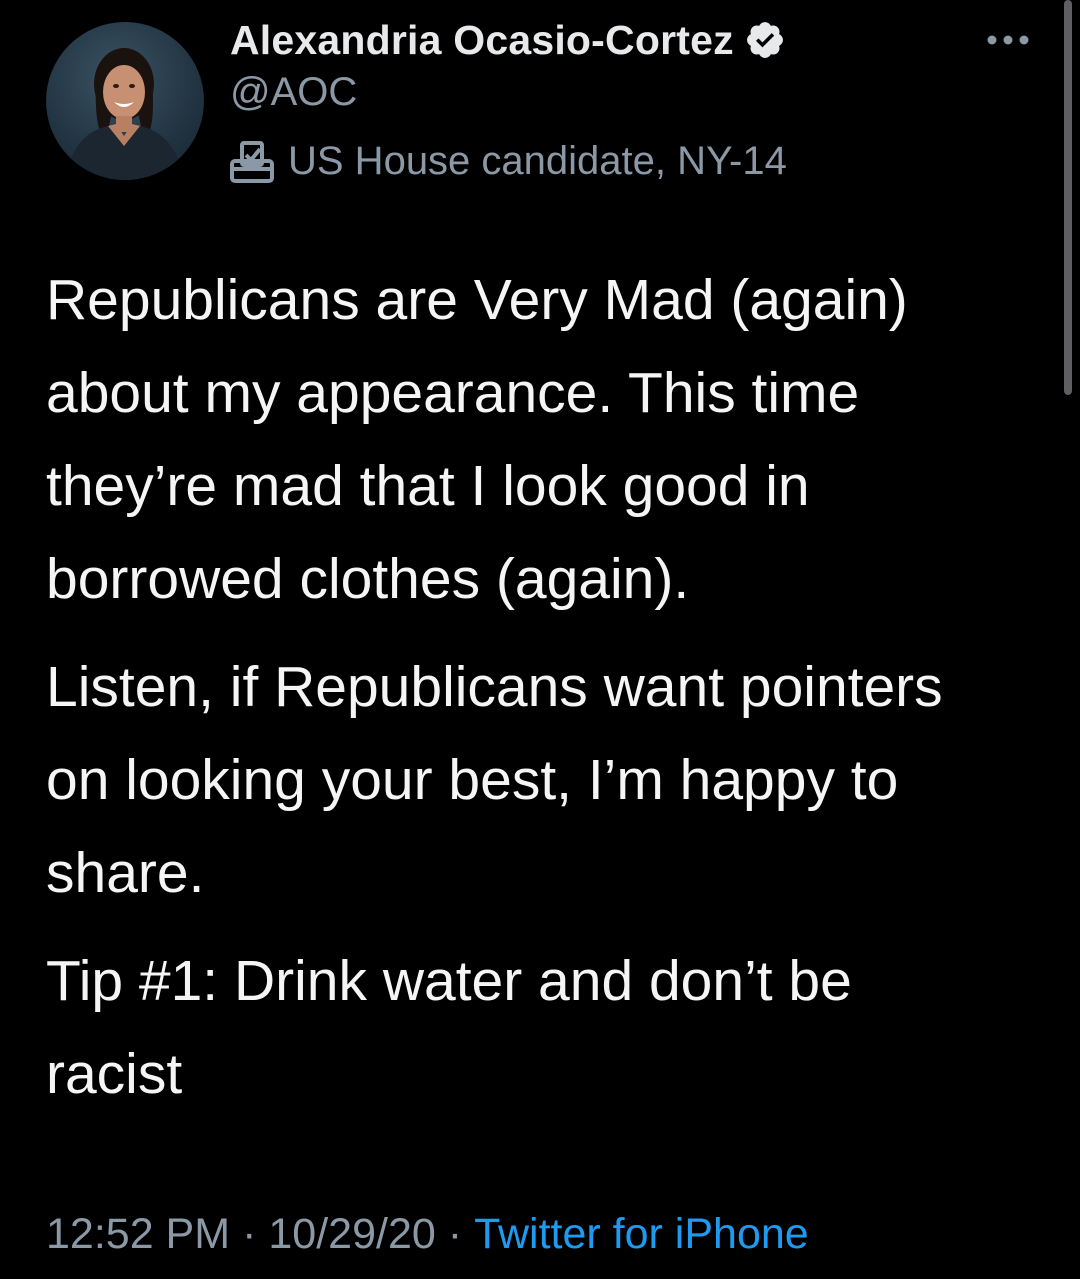 The image size is (1080, 1279). What do you see at coordinates (765, 40) in the screenshot?
I see `verified-badge-icon` at bounding box center [765, 40].